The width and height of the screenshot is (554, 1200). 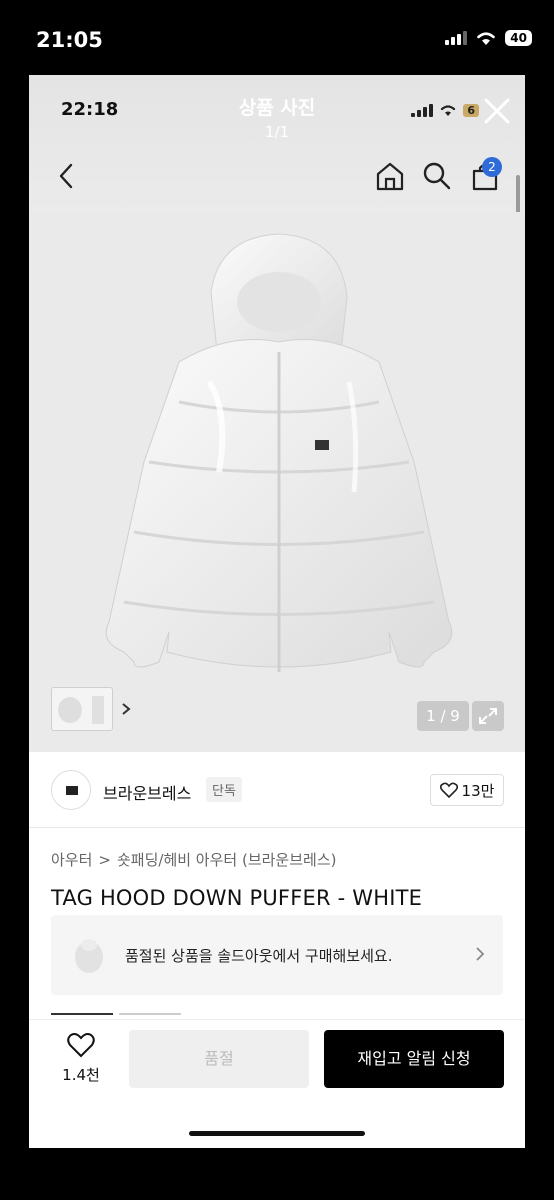 I want to click on restock-alert-button: 재입고 알림 신청, so click(x=414, y=1059).